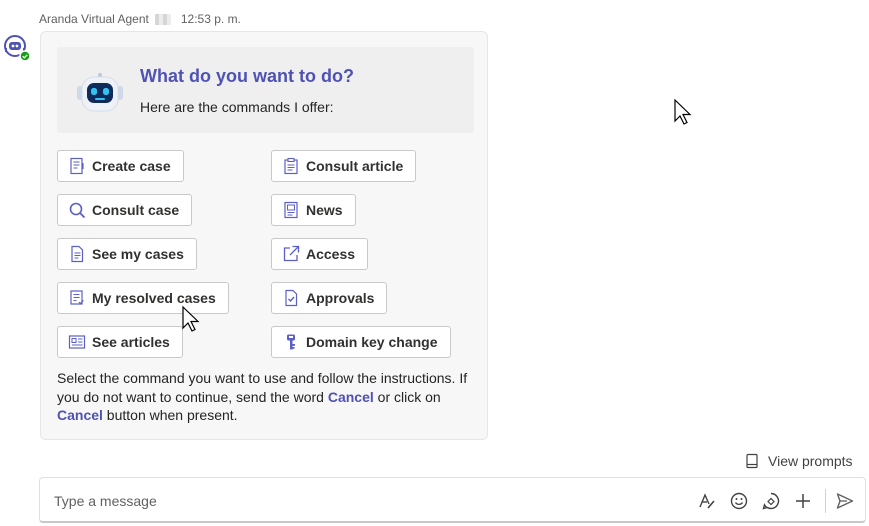 The height and width of the screenshot is (526, 869). I want to click on news-label: News, so click(324, 210).